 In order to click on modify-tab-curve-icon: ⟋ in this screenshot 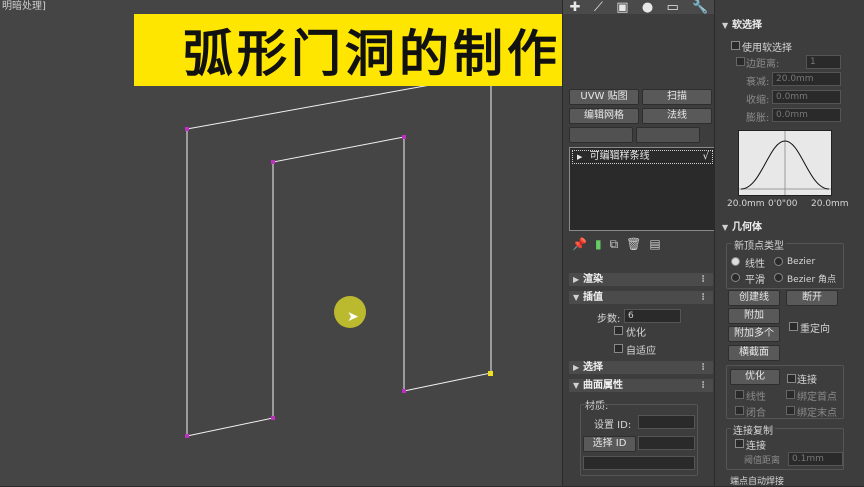, I will do `click(598, 7)`.